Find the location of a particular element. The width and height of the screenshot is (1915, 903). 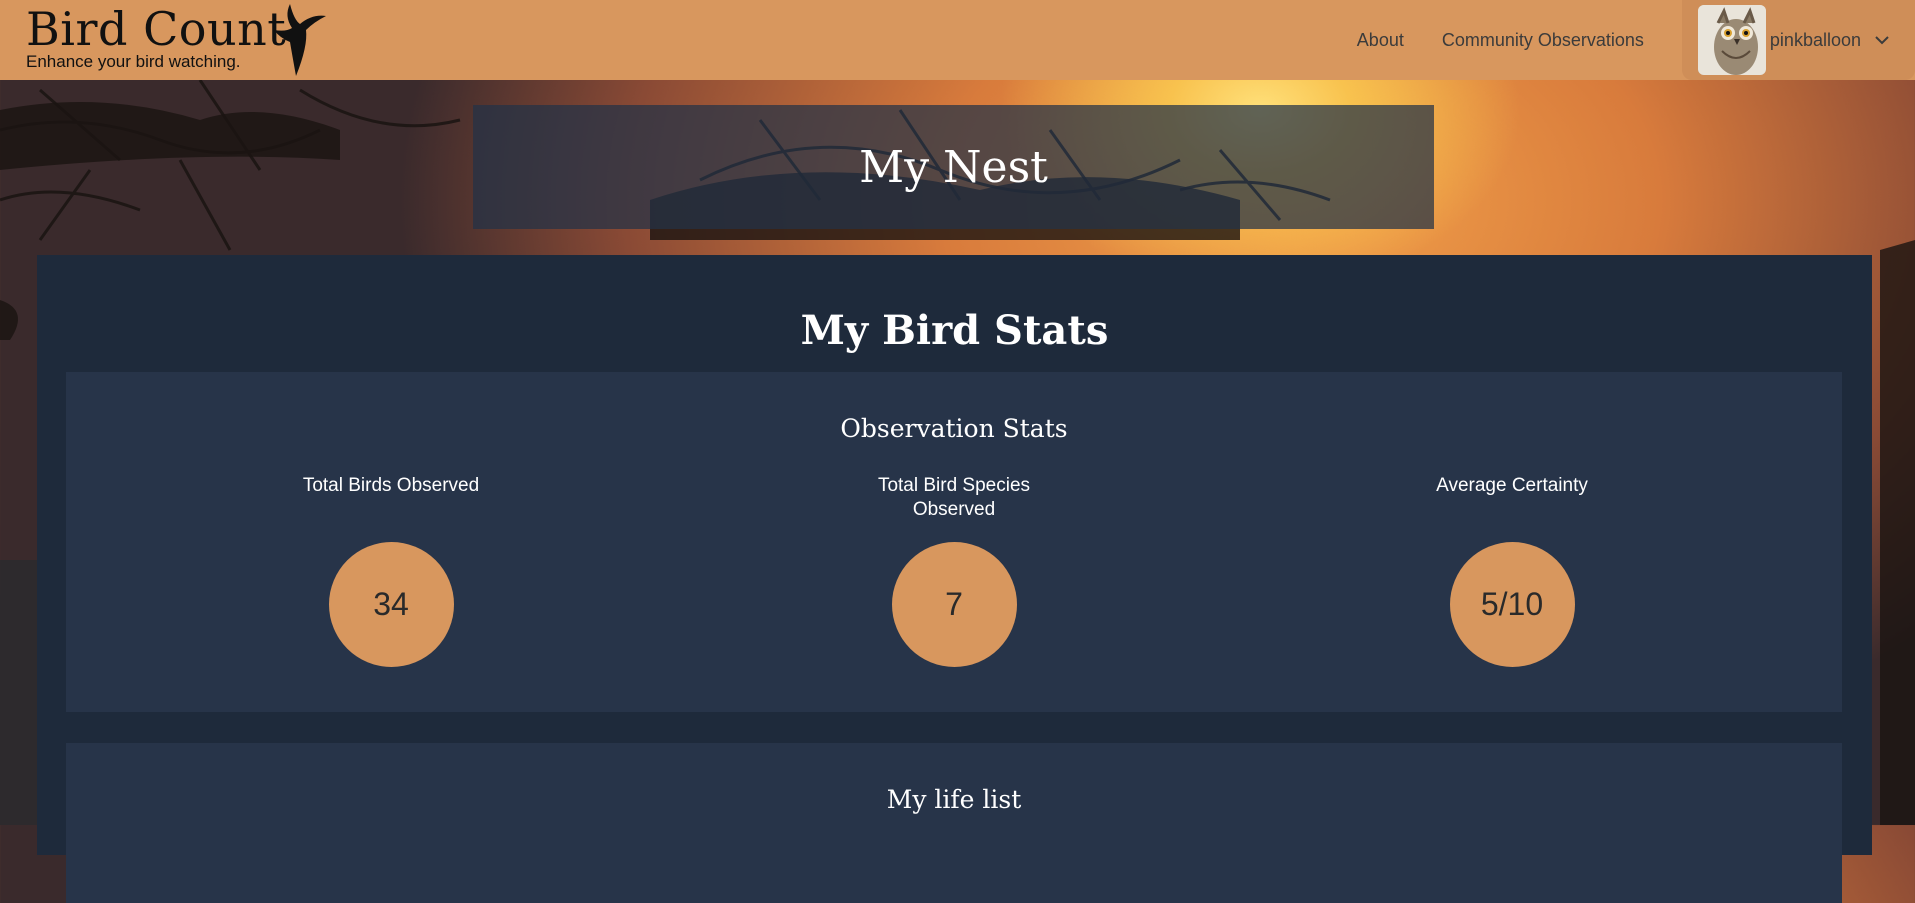

stat-average-certainty: Average Certainty 5/10 is located at coordinates (1512, 570).